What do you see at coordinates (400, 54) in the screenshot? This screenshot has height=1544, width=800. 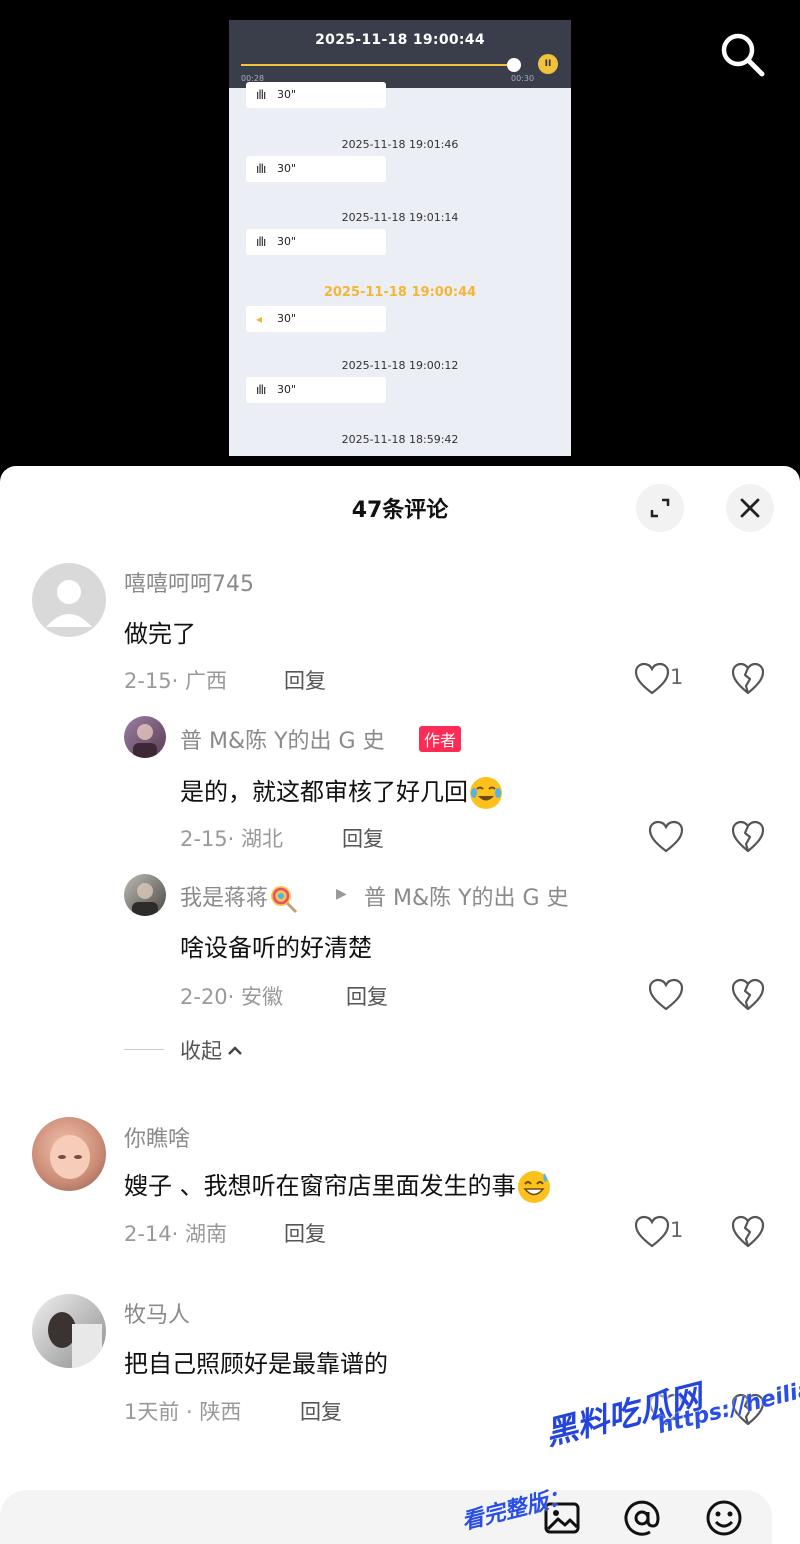 I see `audio-player-bar: 2025-11-18 19:00:44 00:28 00:30 II` at bounding box center [400, 54].